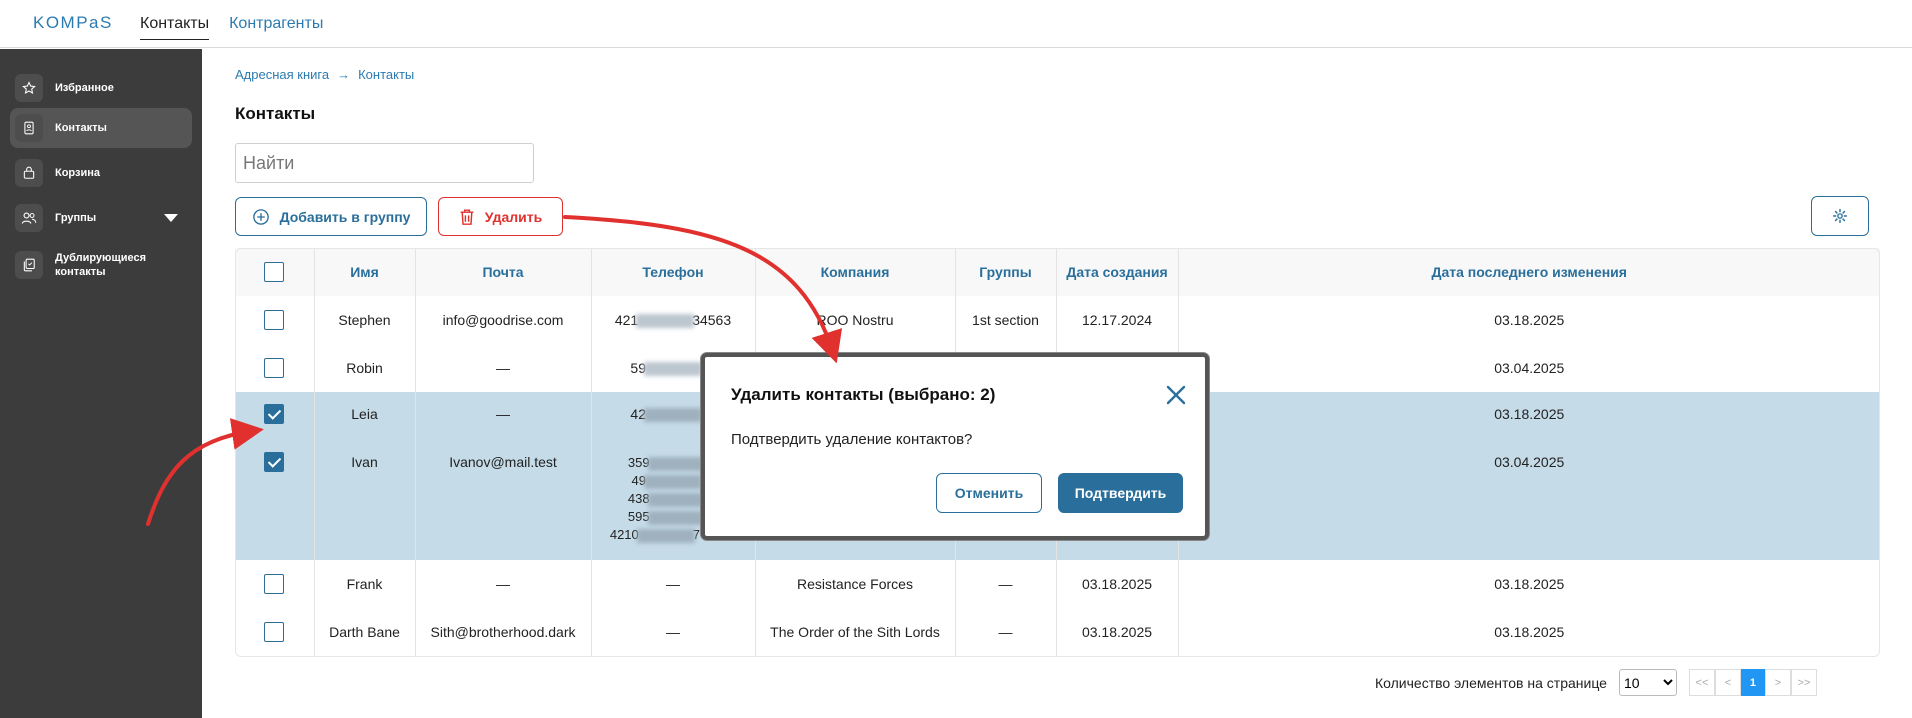  I want to click on next-page-button: >, so click(1777, 682).